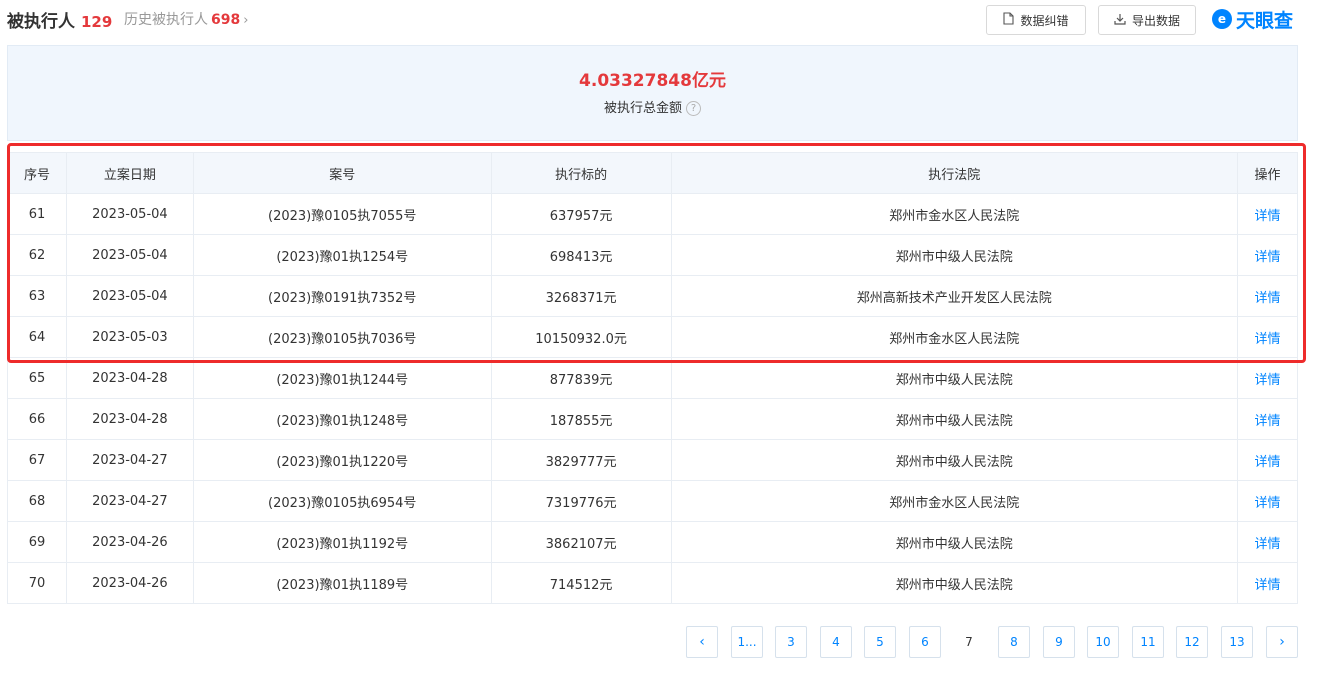 This screenshot has height=673, width=1320. Describe the element at coordinates (693, 108) in the screenshot. I see `help-icon: ?` at that location.